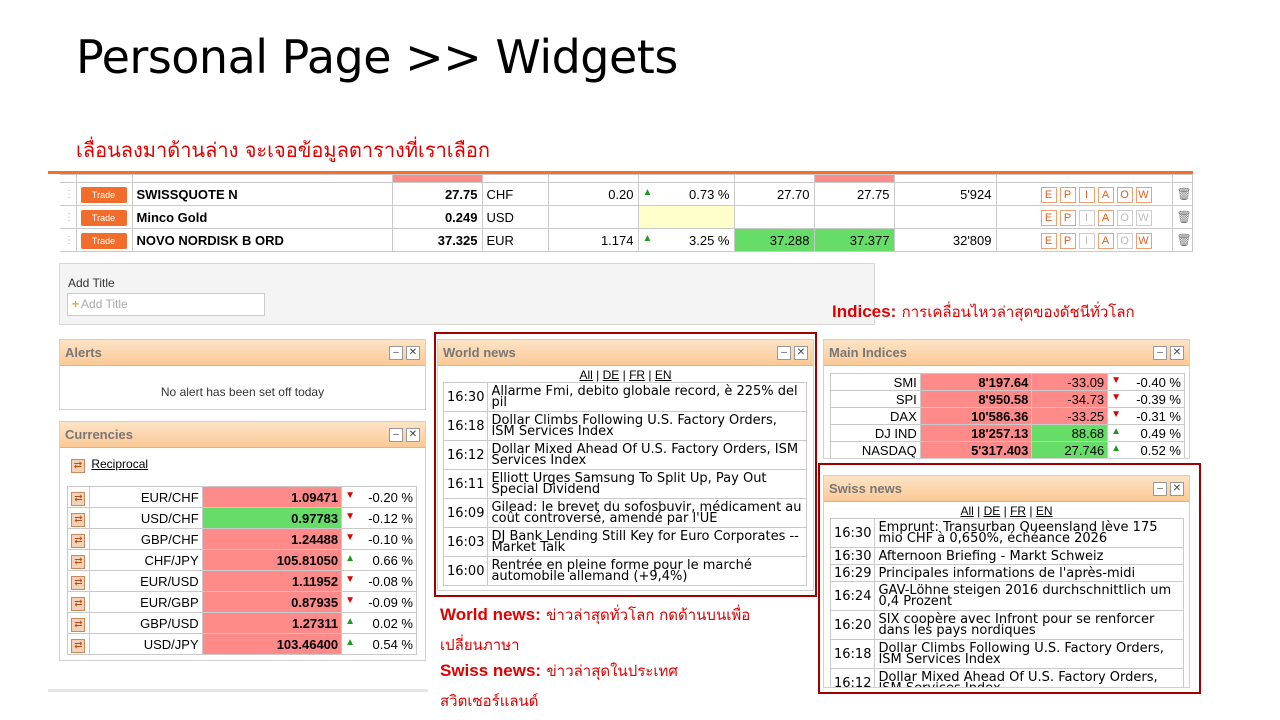 This screenshot has height=720, width=1280. Describe the element at coordinates (976, 433) in the screenshot. I see `index-value: 18'257.13` at that location.